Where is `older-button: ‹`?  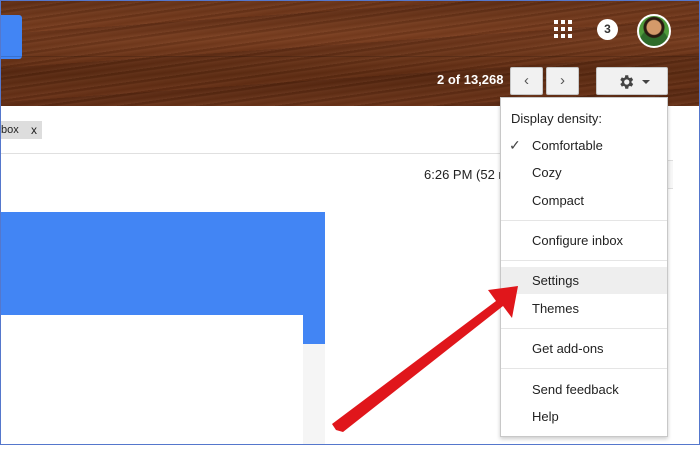 older-button: ‹ is located at coordinates (526, 81).